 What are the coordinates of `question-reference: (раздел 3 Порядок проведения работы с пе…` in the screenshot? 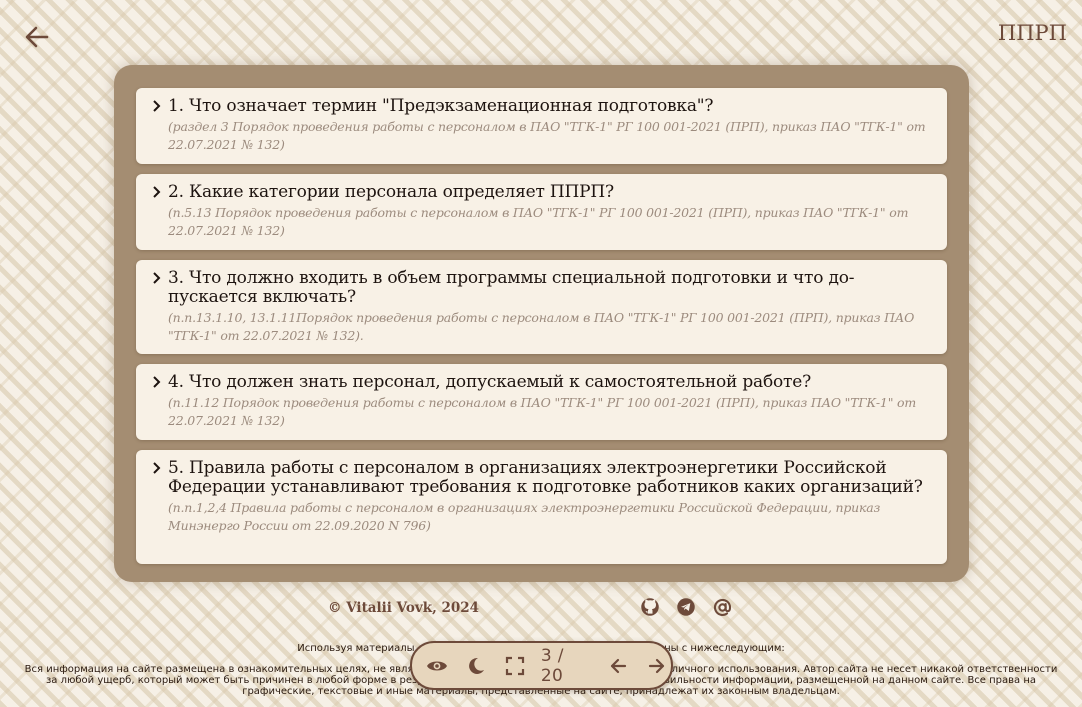 It's located at (547, 135).